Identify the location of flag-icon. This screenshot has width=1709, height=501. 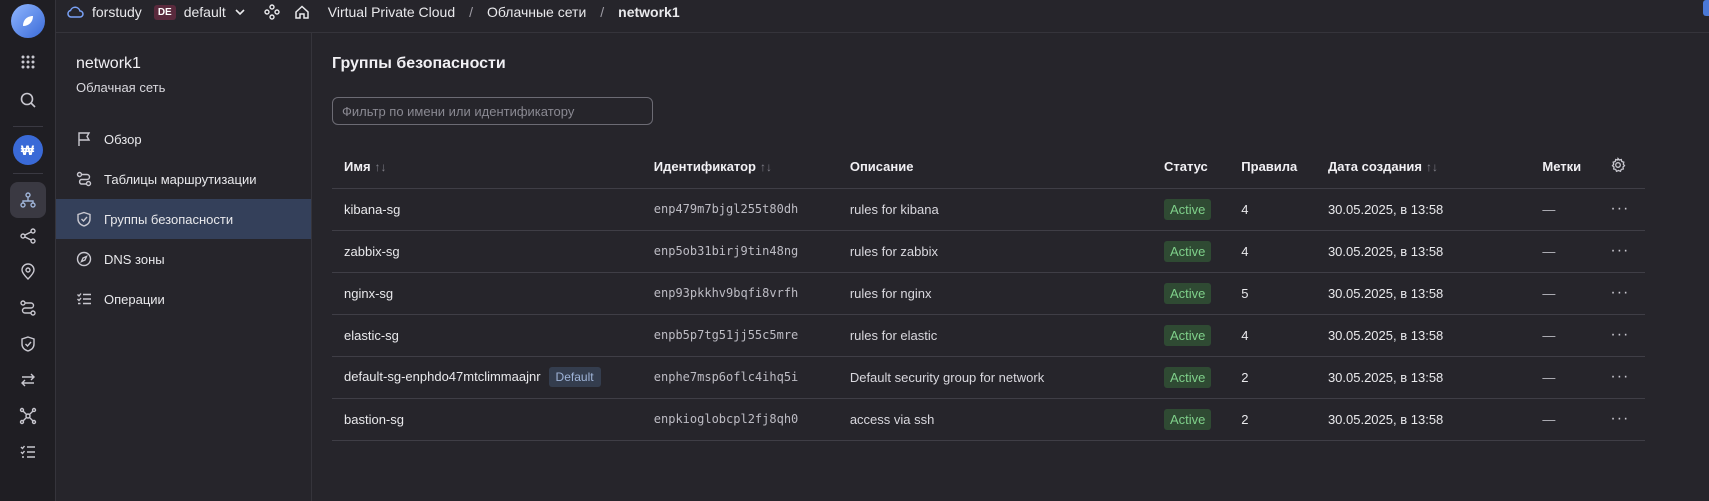
(84, 139).